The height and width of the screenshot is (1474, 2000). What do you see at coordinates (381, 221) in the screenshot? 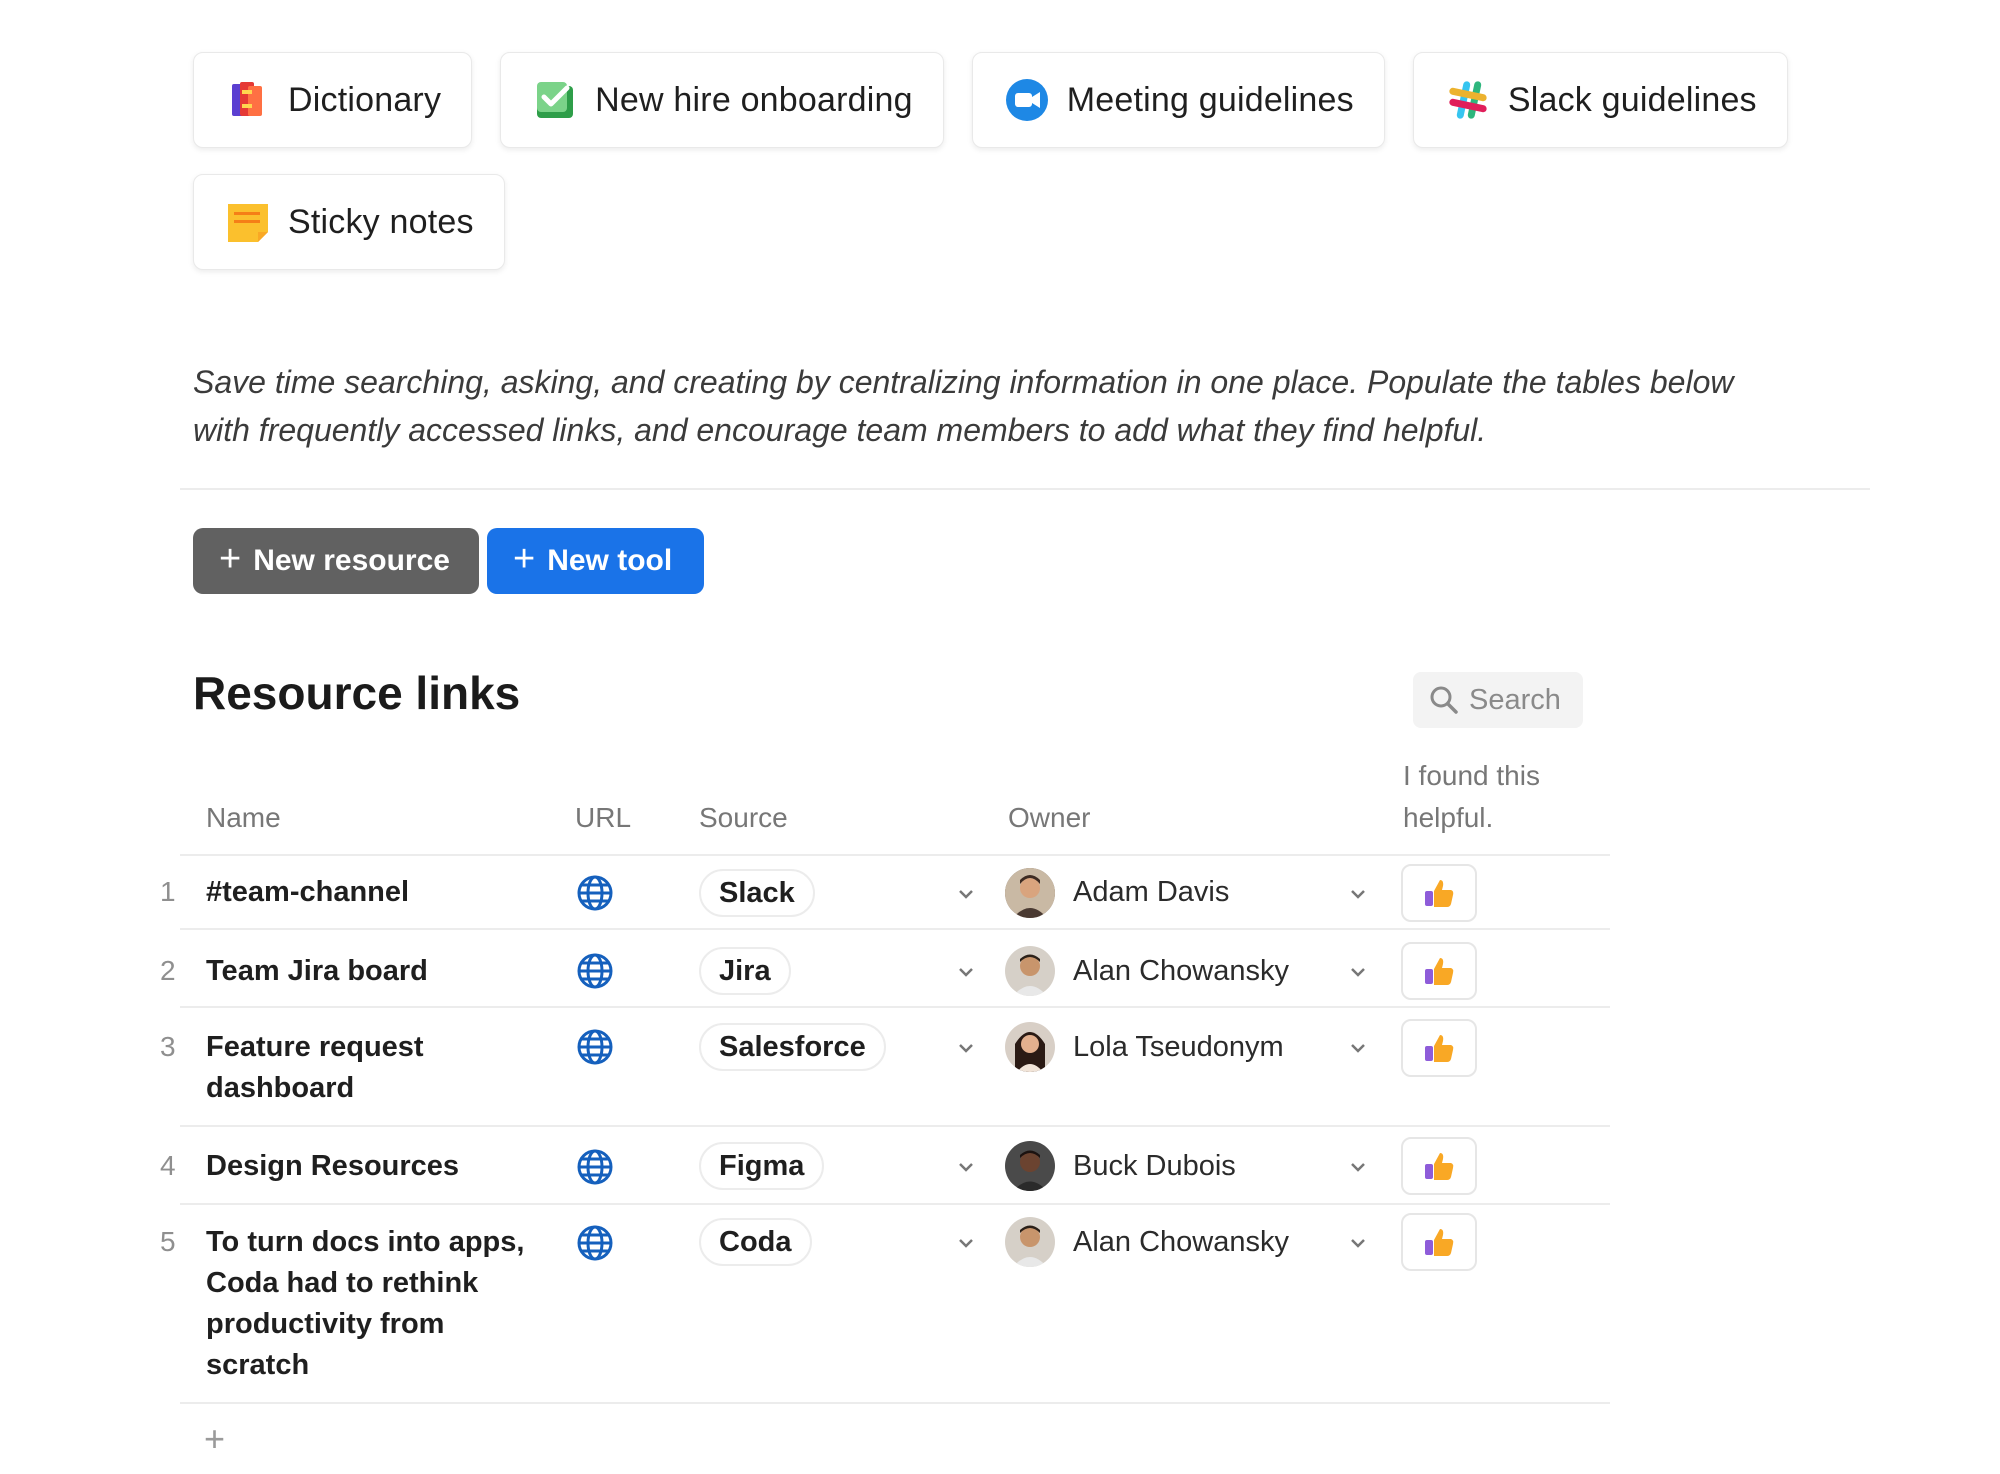
I see `card-label: Sticky notes` at bounding box center [381, 221].